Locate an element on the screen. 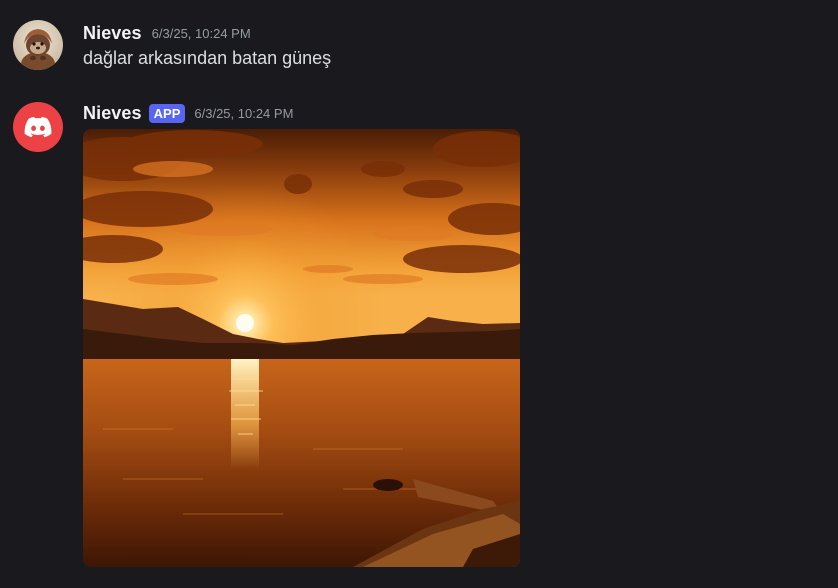 The width and height of the screenshot is (838, 588). user-avatar is located at coordinates (38, 45).